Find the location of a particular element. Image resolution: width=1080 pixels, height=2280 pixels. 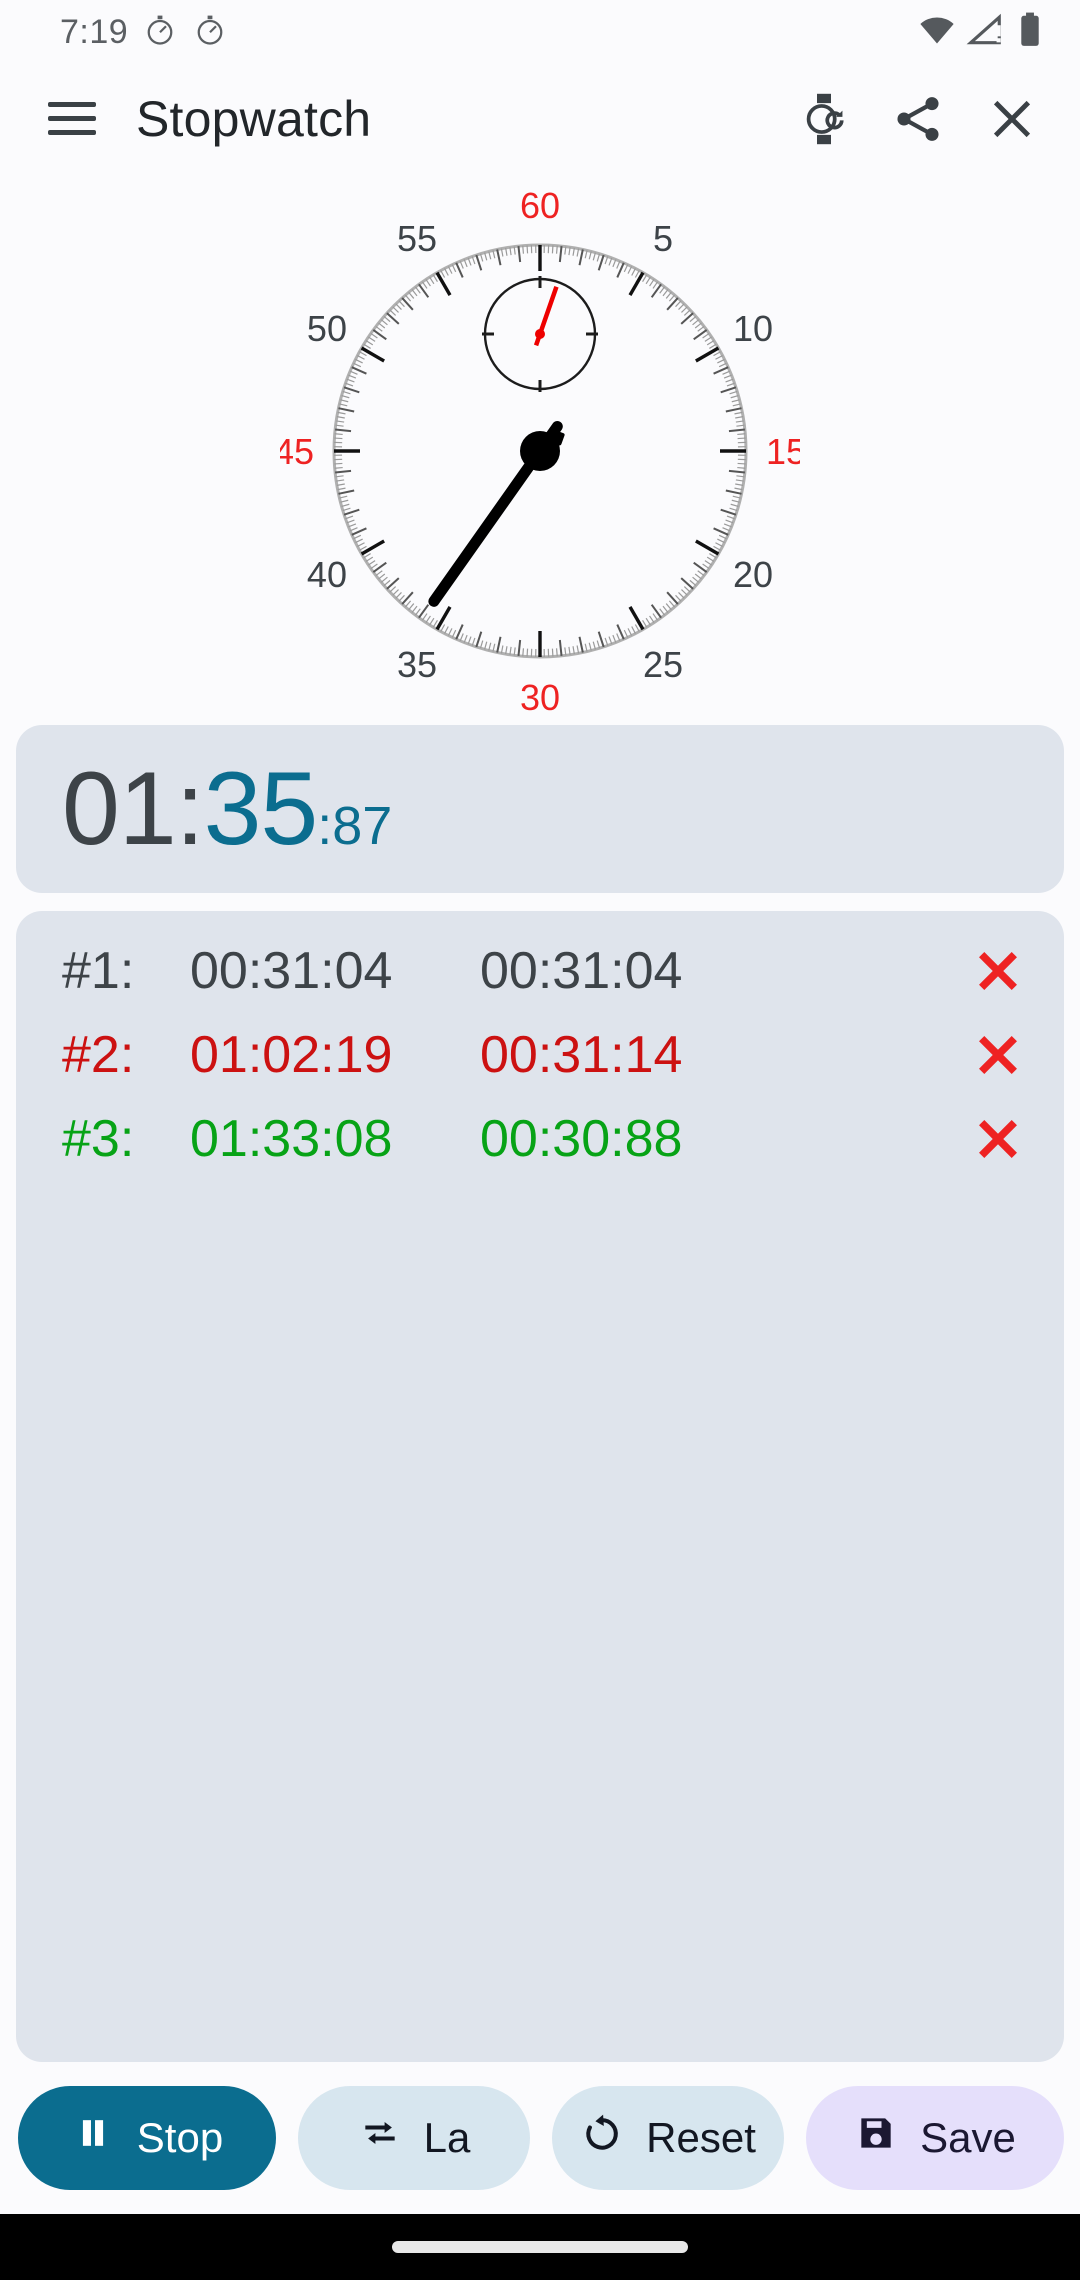

swap-icon is located at coordinates (380, 2138).